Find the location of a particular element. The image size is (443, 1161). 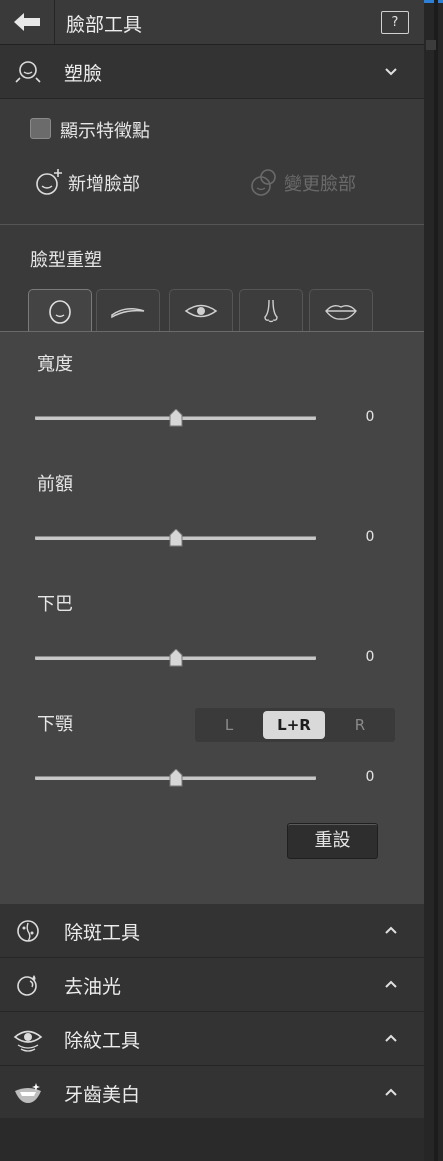

section-header-shape-face: 塑臉 is located at coordinates (212, 72).